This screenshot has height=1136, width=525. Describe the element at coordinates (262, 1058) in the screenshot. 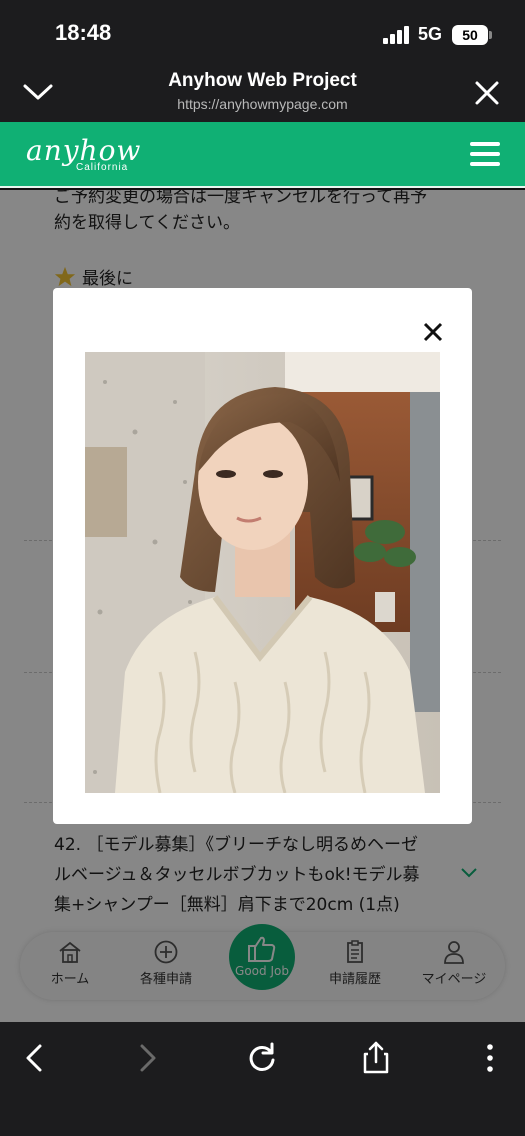

I see `reload-icon` at that location.